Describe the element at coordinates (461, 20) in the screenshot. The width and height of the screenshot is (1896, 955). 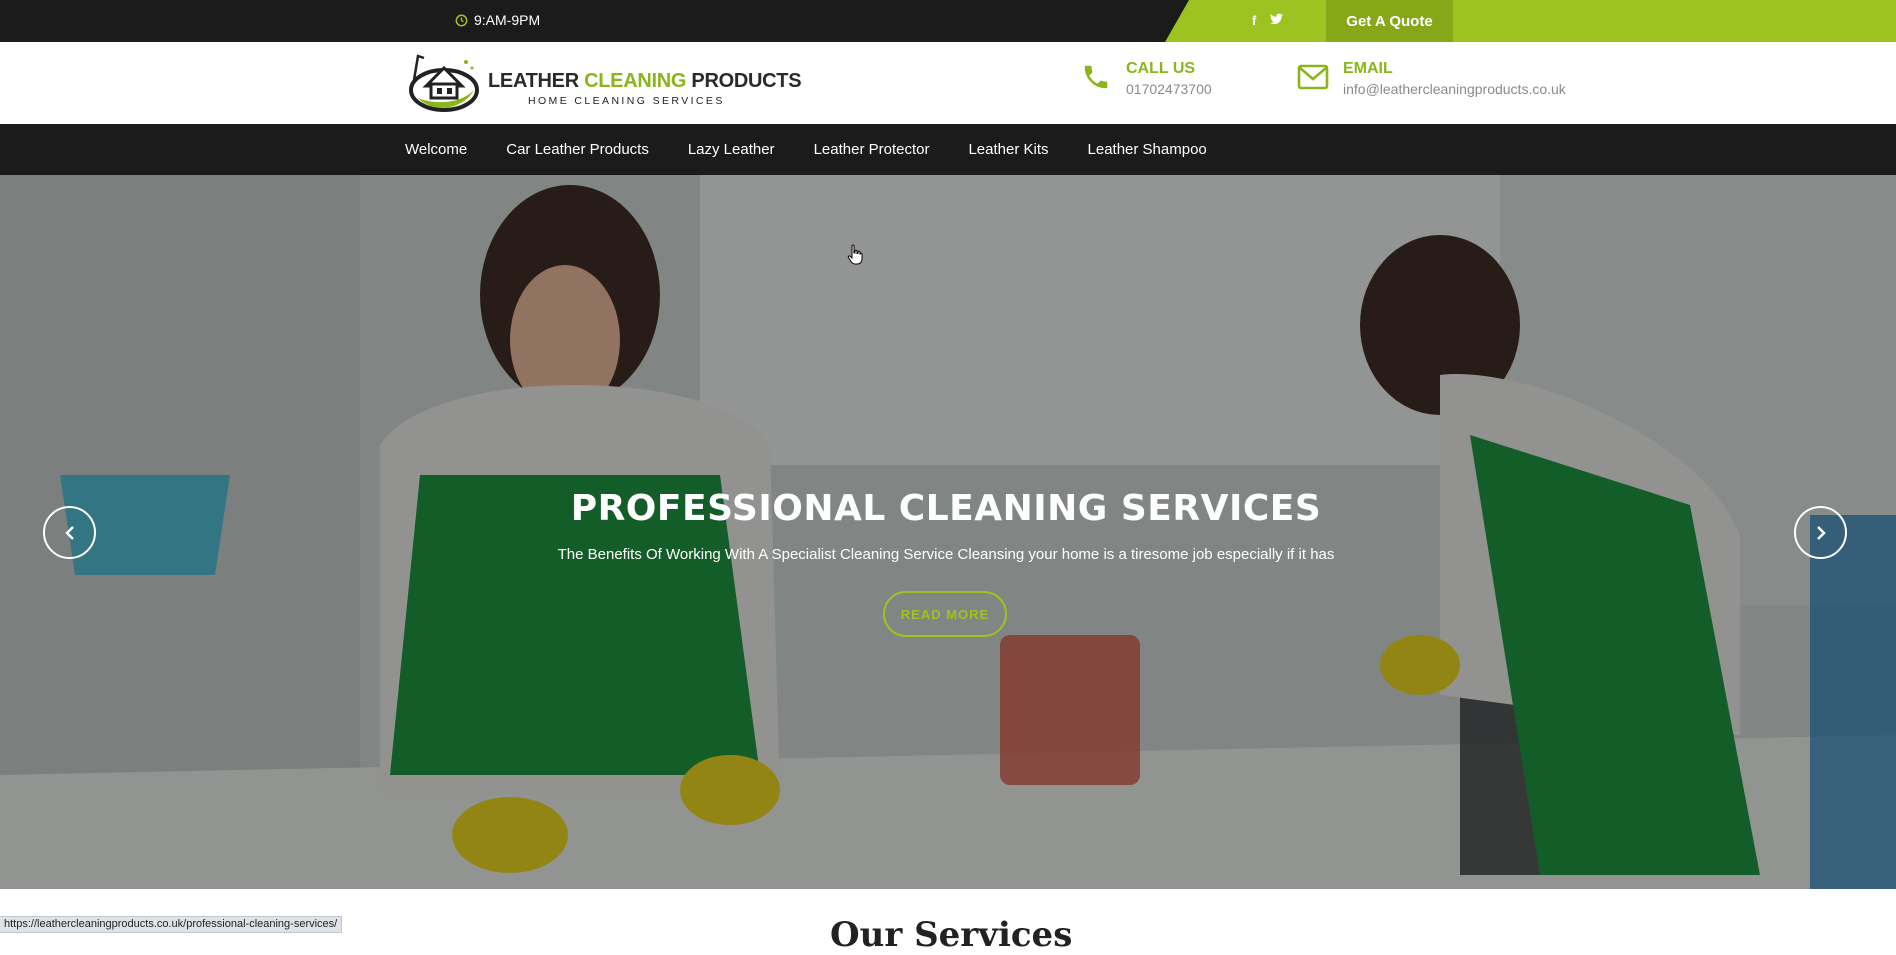
I see `clock-icon` at that location.